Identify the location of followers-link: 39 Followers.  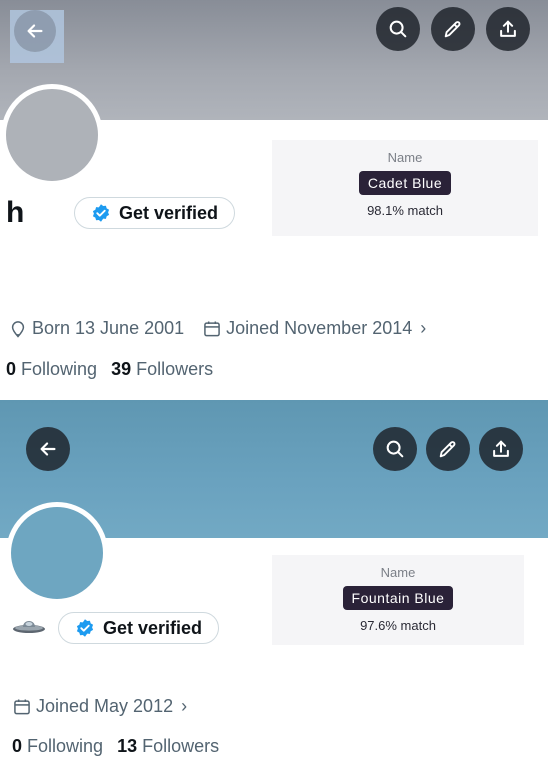
(162, 369).